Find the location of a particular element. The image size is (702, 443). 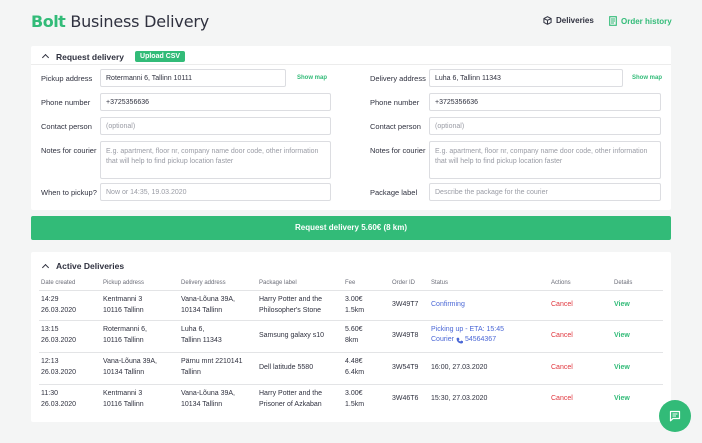

pickup-cell: Rotermanni 6, 10116 Tallinn is located at coordinates (125, 335).